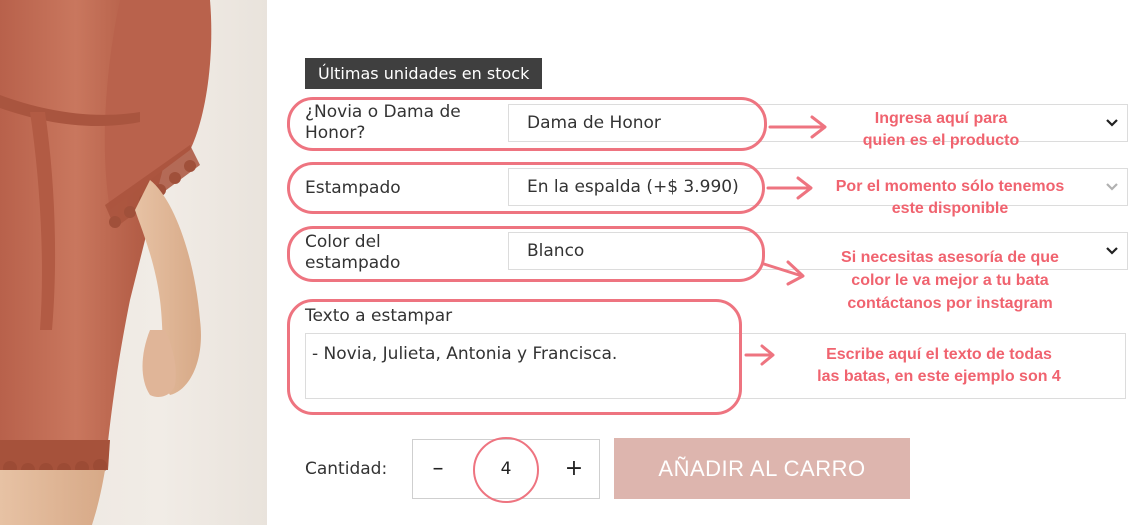  Describe the element at coordinates (633, 187) in the screenshot. I see `print-select-value: En la espalda (+$ 3.990)` at that location.